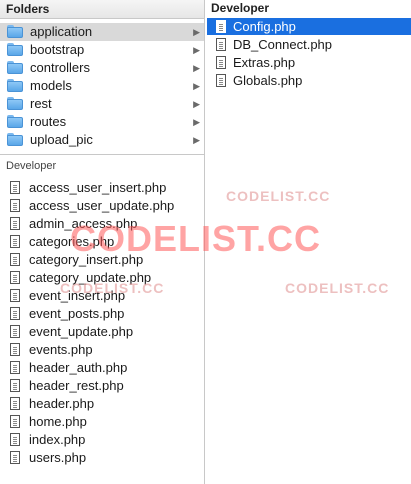 The image size is (411, 484). Describe the element at coordinates (77, 313) in the screenshot. I see `file-label: event_posts.php` at that location.